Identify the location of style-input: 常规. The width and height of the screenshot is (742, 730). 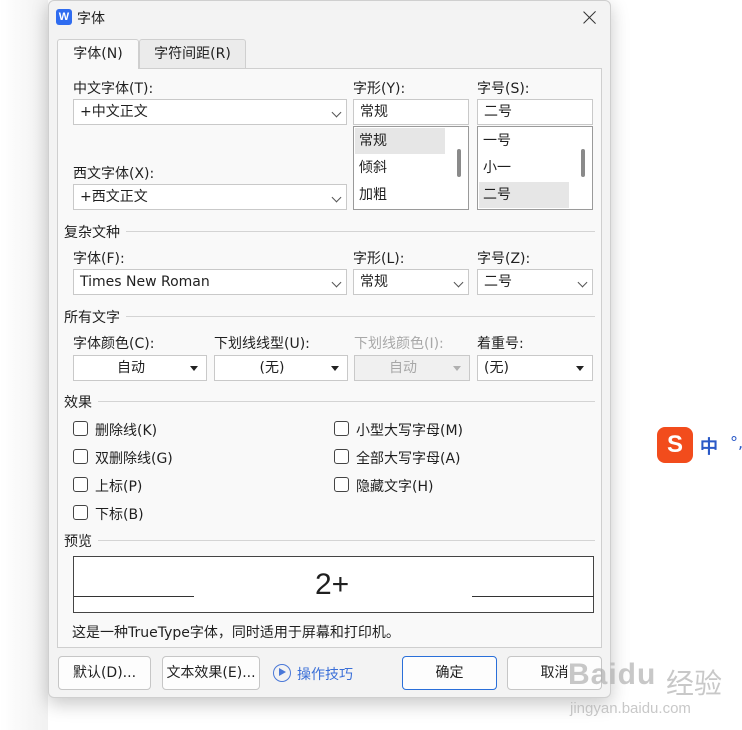
(411, 112).